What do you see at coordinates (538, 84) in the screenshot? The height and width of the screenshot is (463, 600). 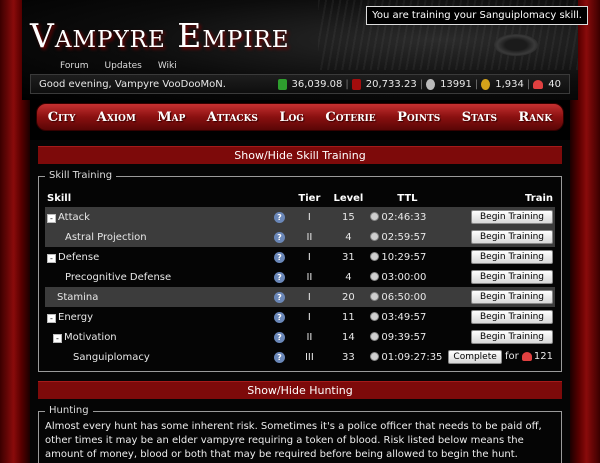 I see `heart-icon` at bounding box center [538, 84].